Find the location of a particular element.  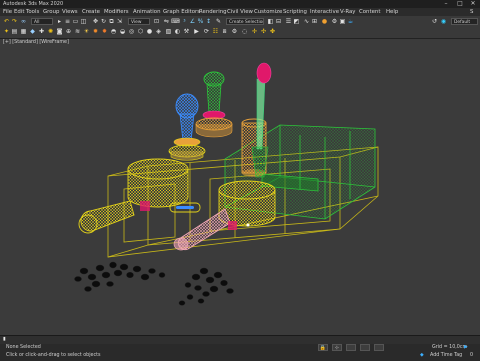

cube-icon: ◆ is located at coordinates (32, 31).